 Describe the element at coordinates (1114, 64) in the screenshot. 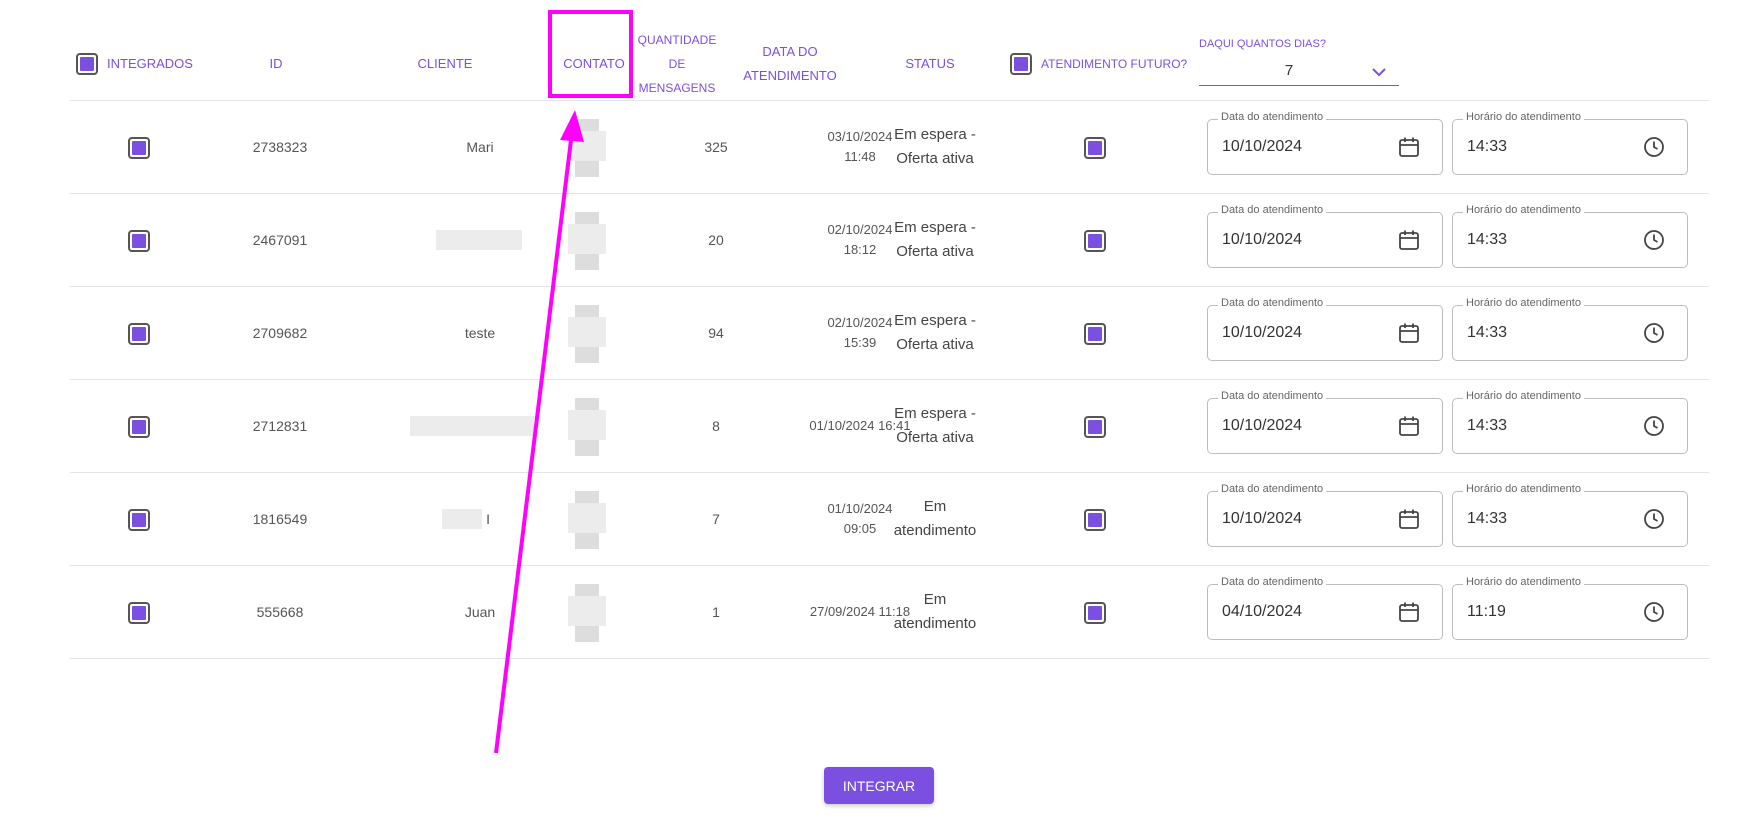

I see `header-atendimento-futuro: ATENDIMENTO FUTURO?` at that location.